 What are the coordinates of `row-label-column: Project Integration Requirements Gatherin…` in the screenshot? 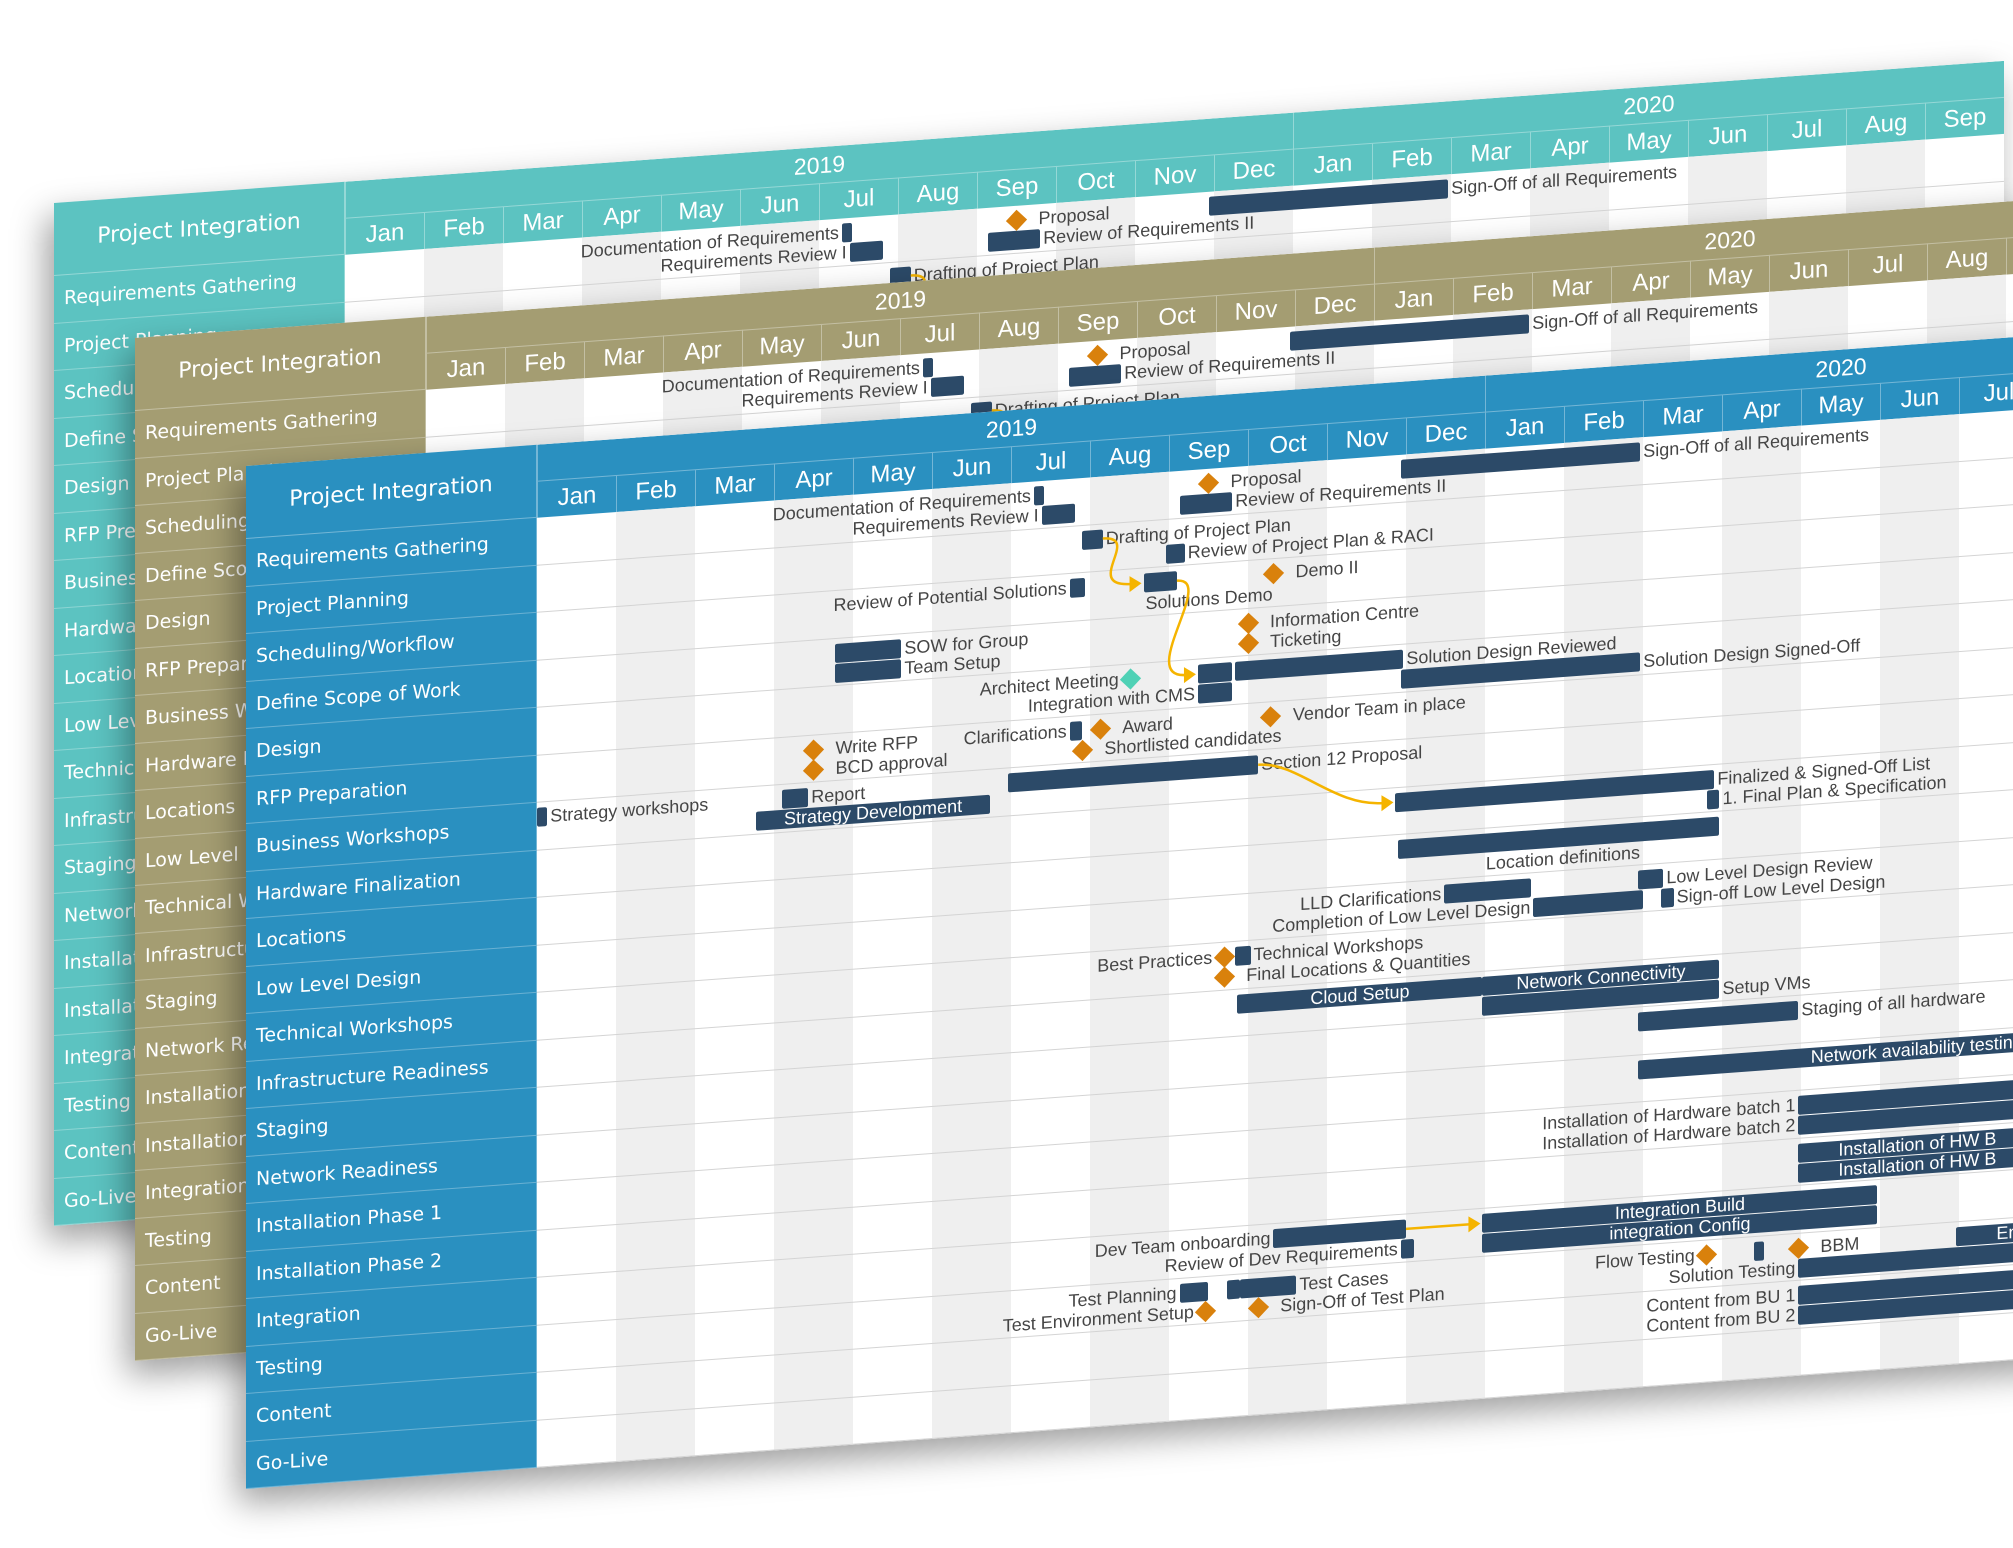 It's located at (391, 967).